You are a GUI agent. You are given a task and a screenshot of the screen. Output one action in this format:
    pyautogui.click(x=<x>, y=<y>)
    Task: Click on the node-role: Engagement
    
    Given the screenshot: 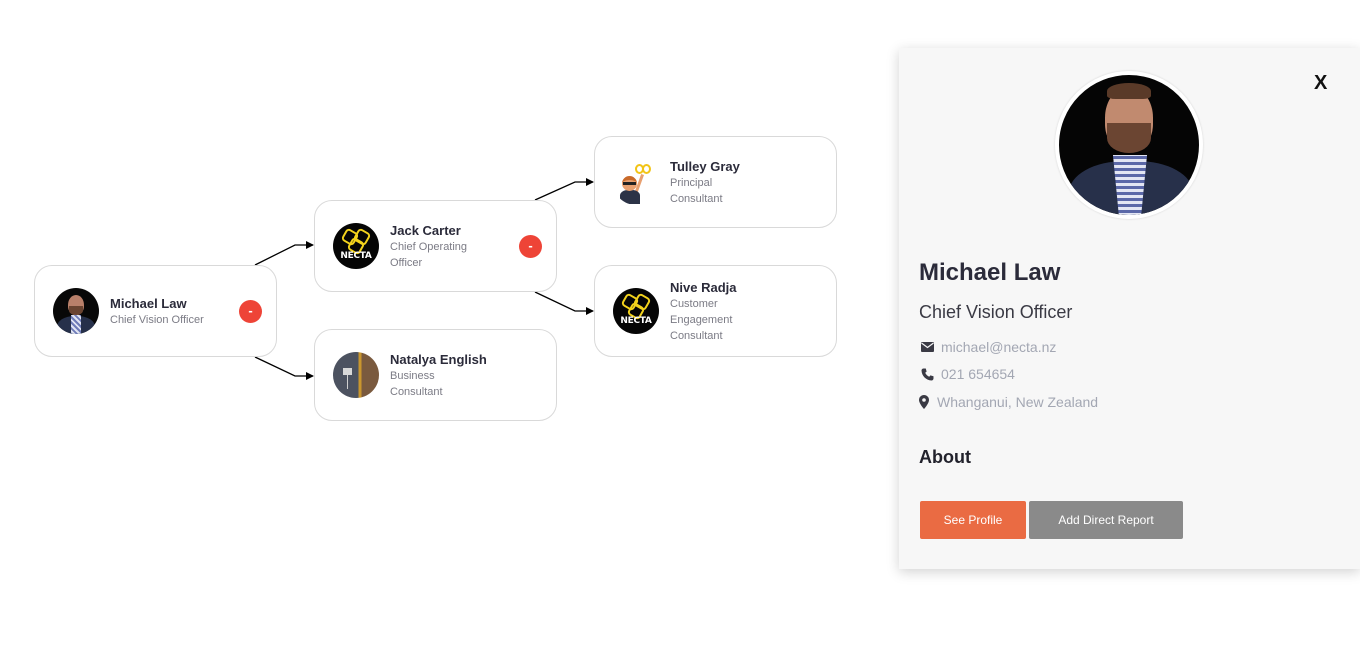 What is the action you would take?
    pyautogui.click(x=701, y=319)
    